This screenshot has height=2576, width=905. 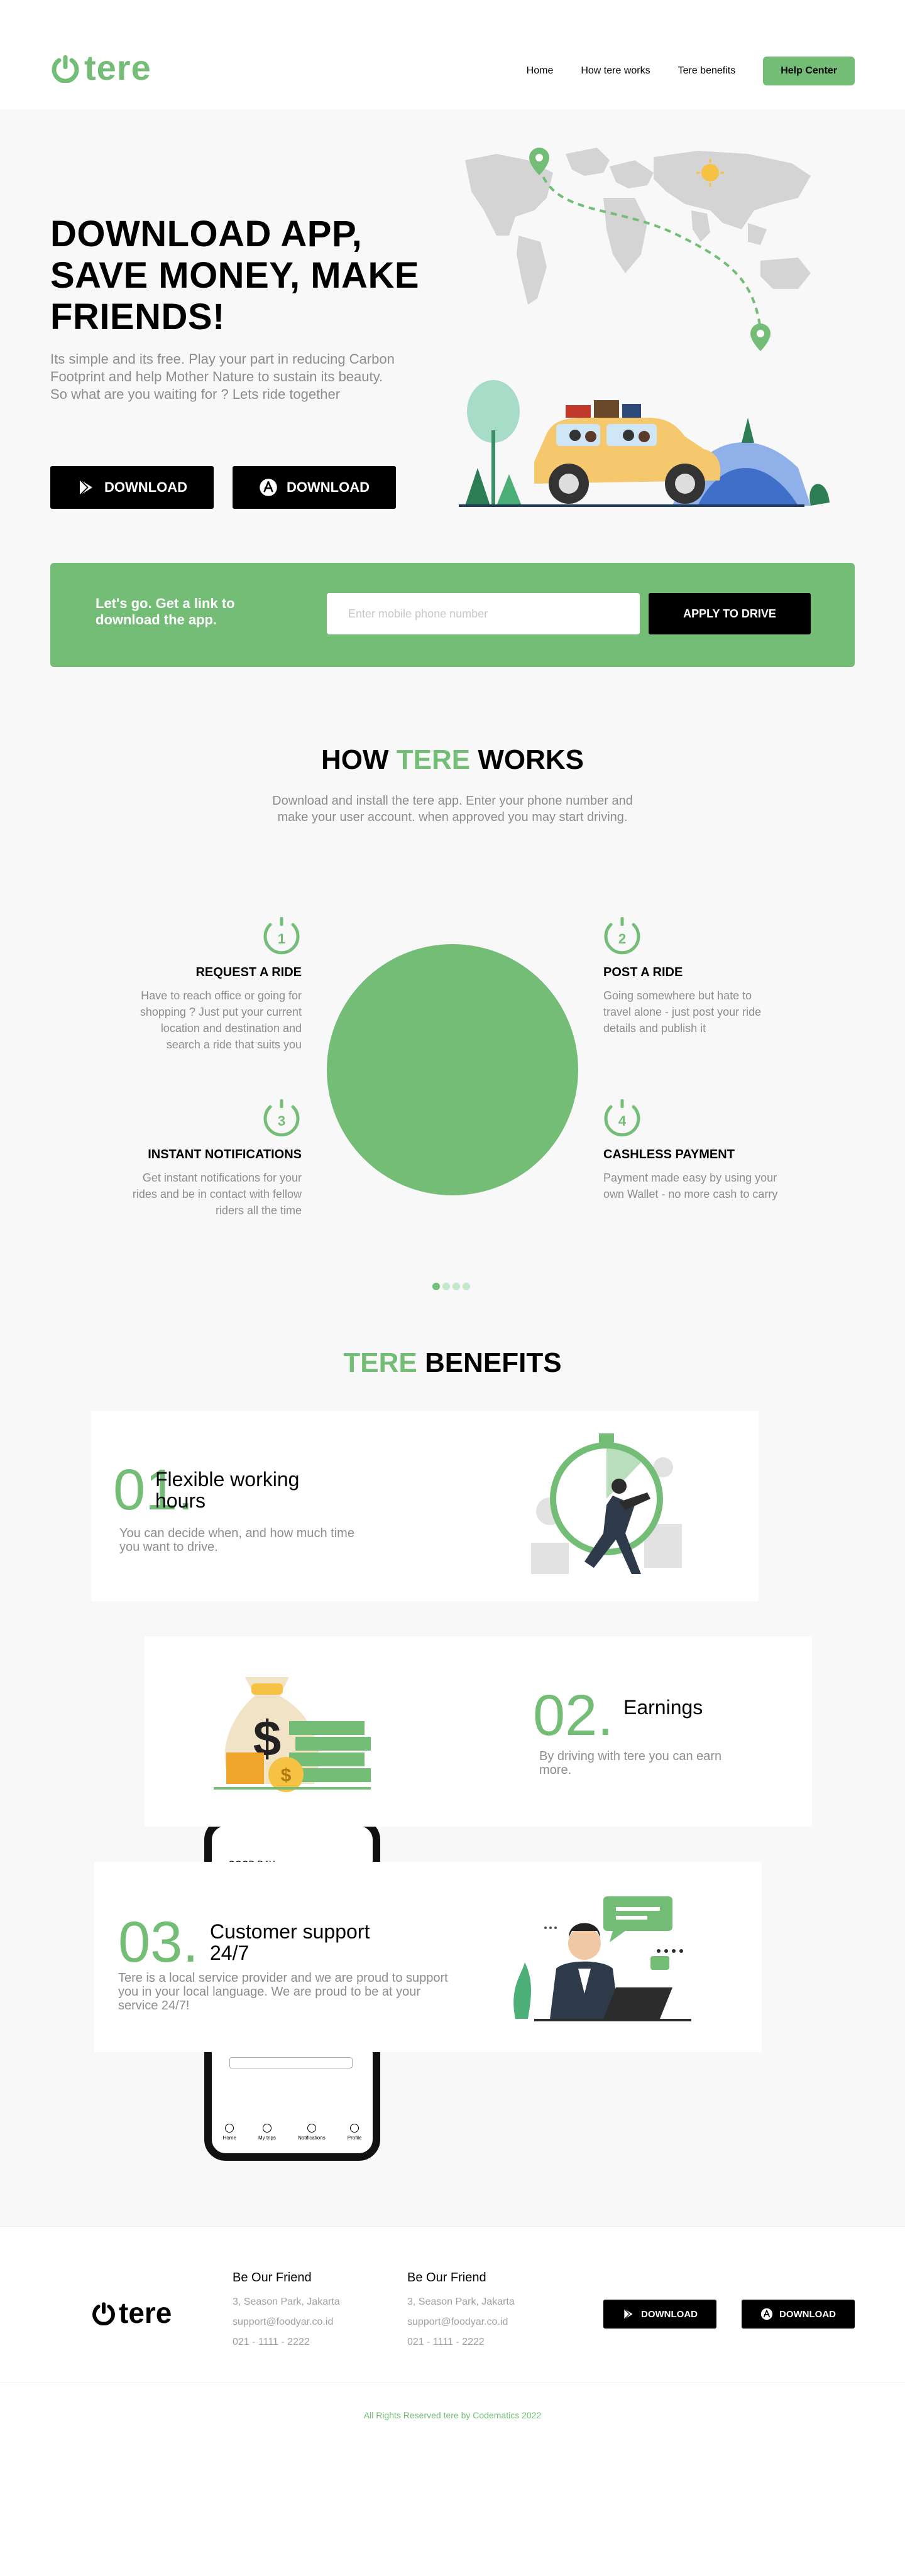 I want to click on step-4-number: 4, so click(x=622, y=1121).